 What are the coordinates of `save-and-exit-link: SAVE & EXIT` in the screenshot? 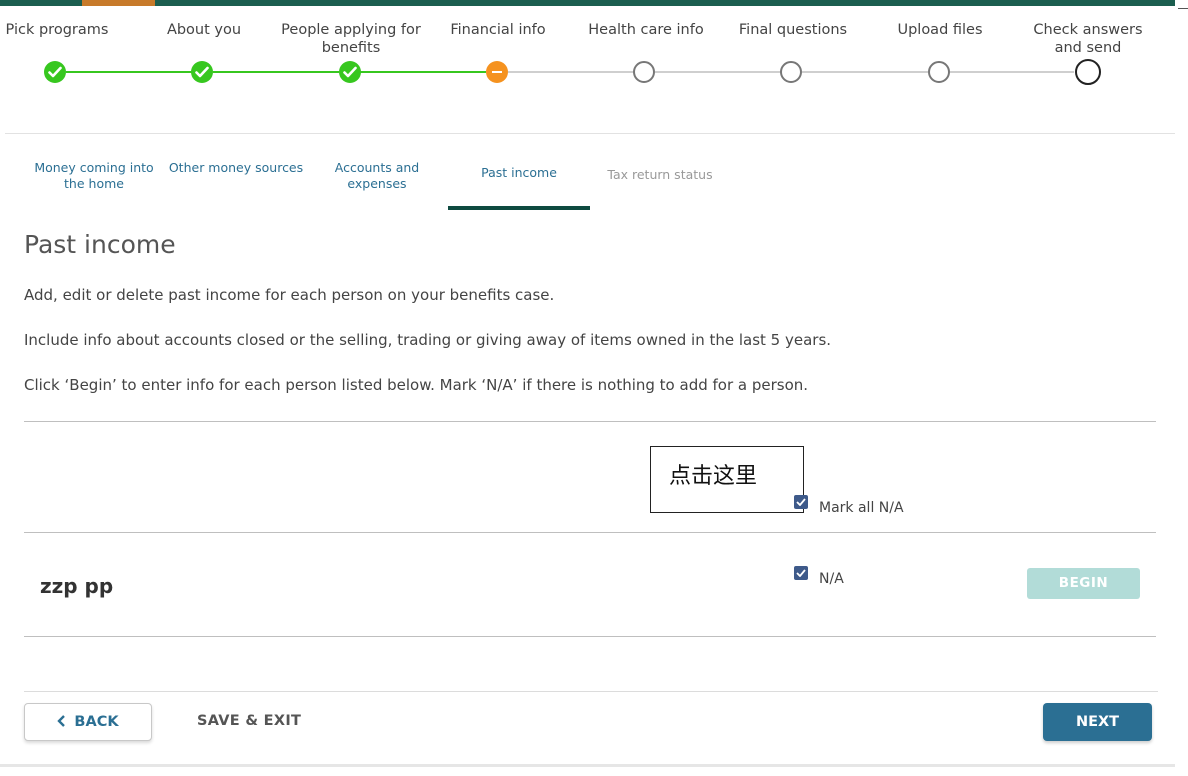 It's located at (249, 721).